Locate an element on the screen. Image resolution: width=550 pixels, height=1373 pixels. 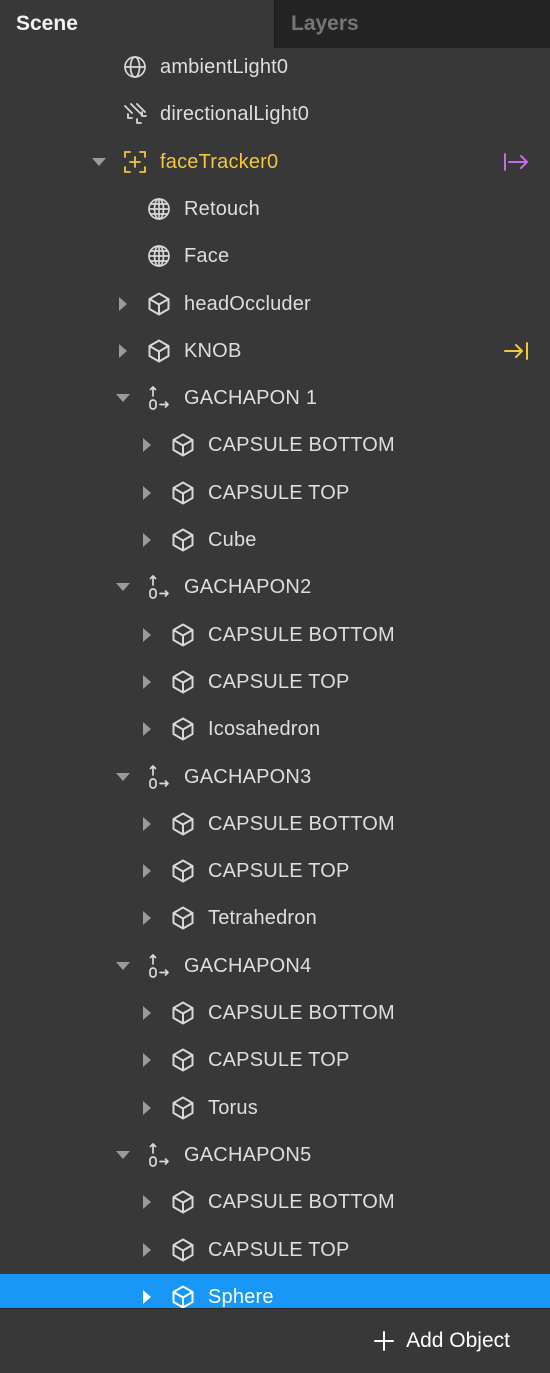
tree-row: GACHAPON2 is located at coordinates (275, 587).